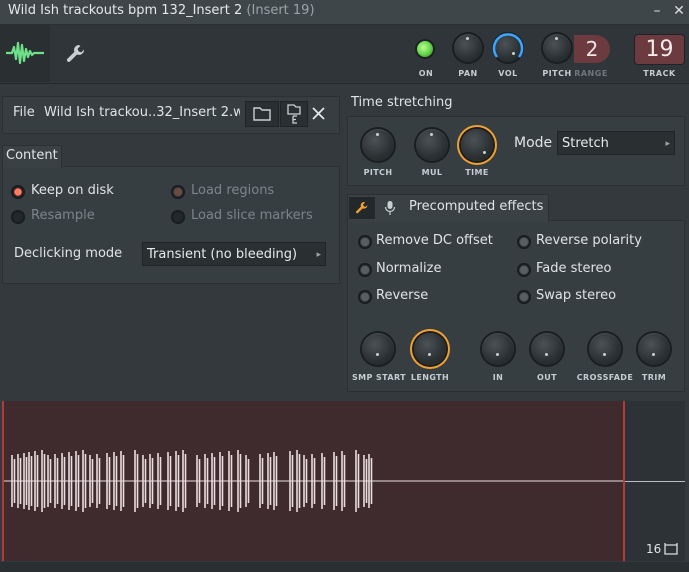  What do you see at coordinates (430, 377) in the screenshot?
I see `length-label: LENGTH` at bounding box center [430, 377].